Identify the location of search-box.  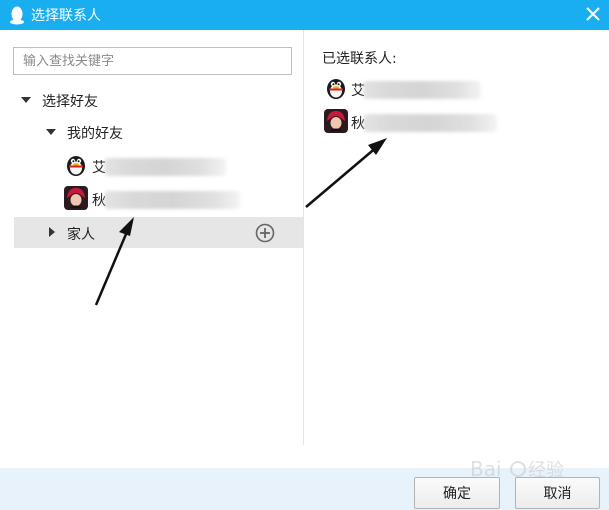
(152, 61).